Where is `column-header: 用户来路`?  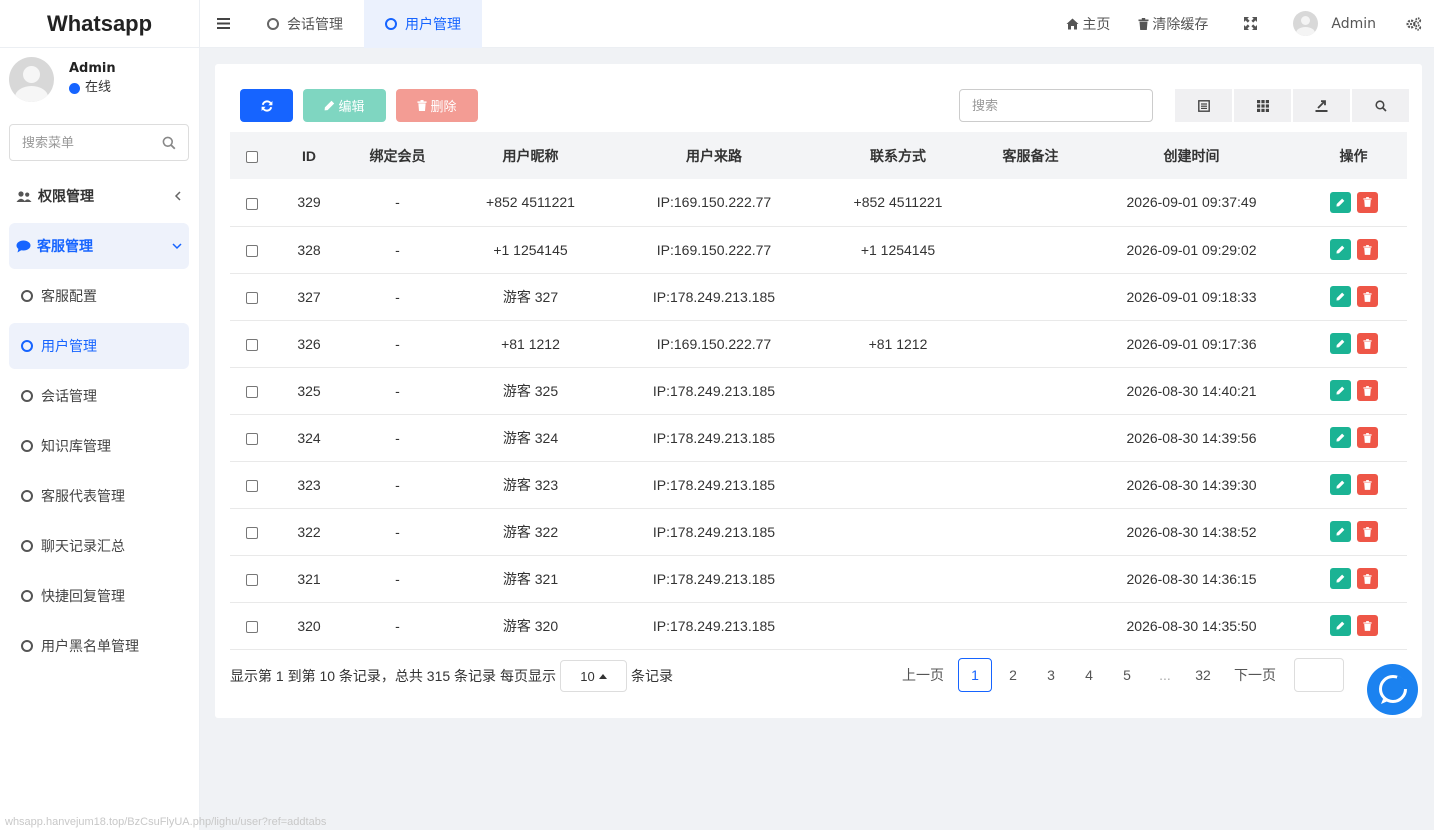
column-header: 用户来路 is located at coordinates (714, 155).